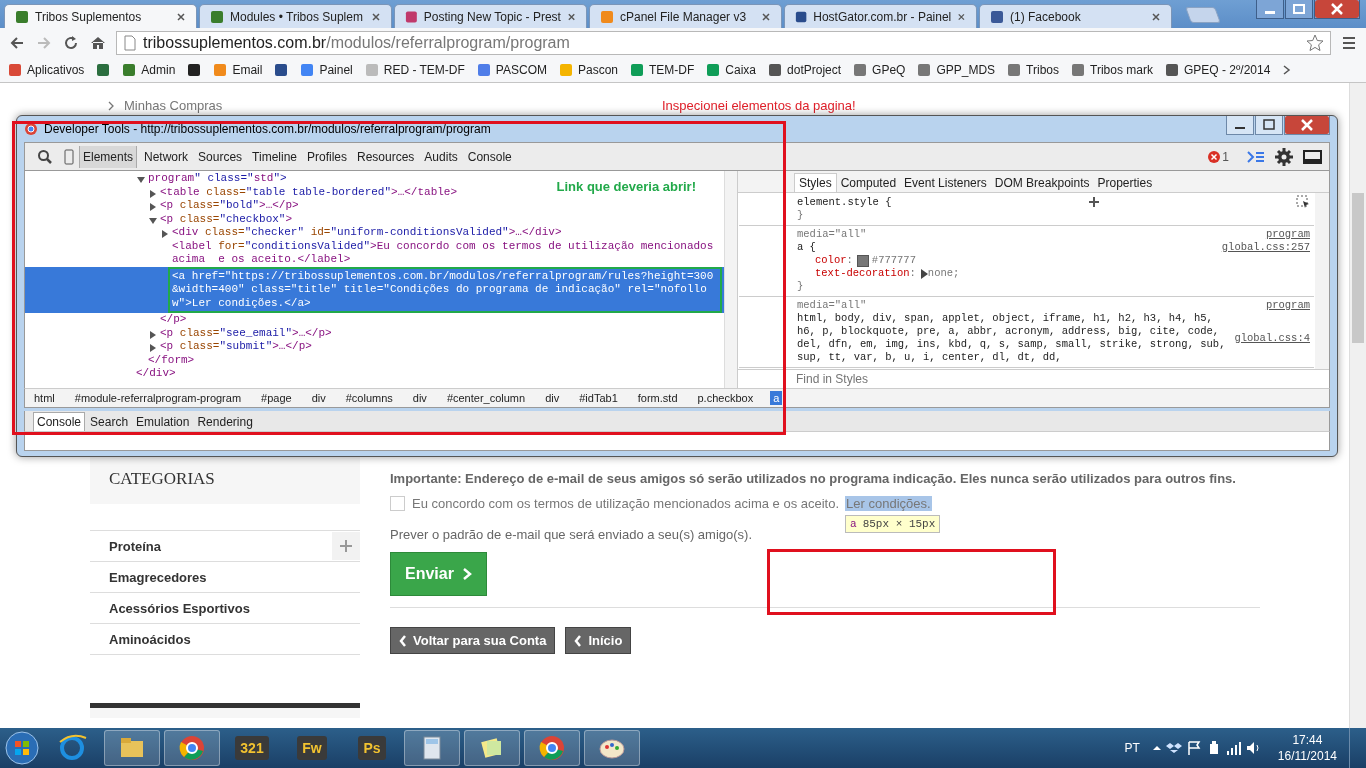 Image resolution: width=1366 pixels, height=768 pixels. Describe the element at coordinates (1270, 9) in the screenshot. I see `minimize-icon` at that location.